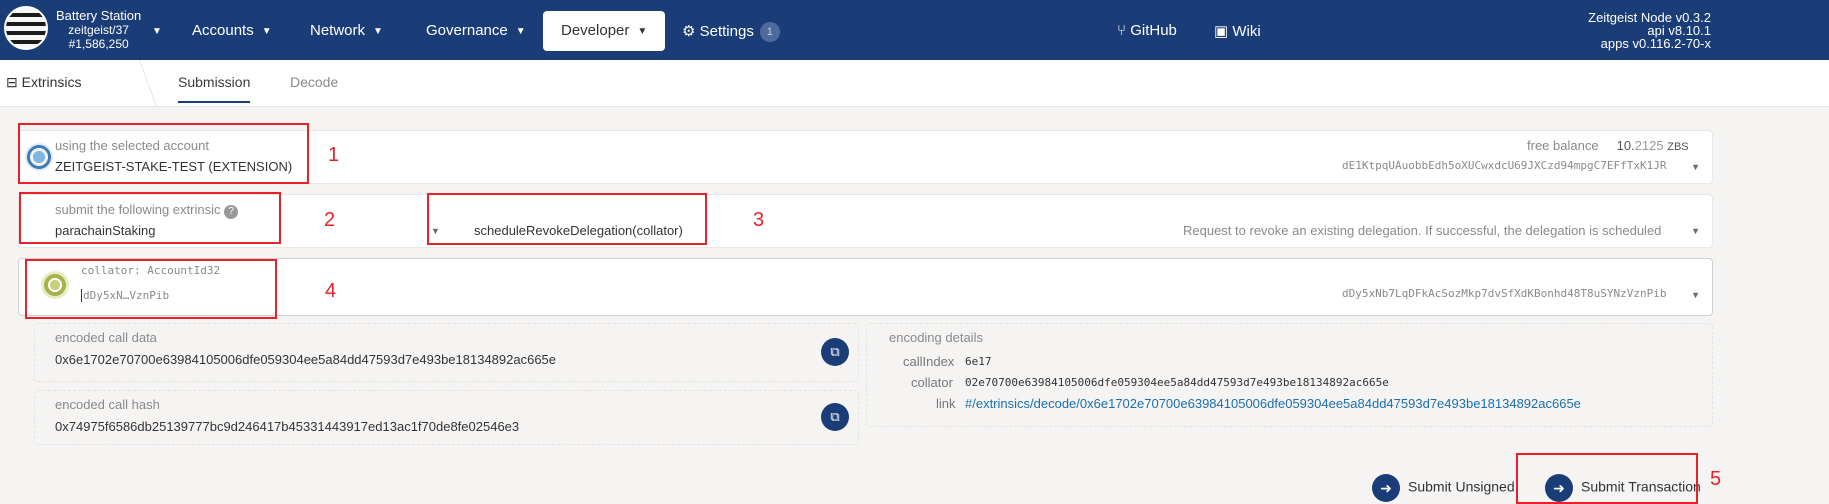 Image resolution: width=1829 pixels, height=504 pixels. What do you see at coordinates (1246, 31) in the screenshot?
I see `link-label: Wiki` at bounding box center [1246, 31].